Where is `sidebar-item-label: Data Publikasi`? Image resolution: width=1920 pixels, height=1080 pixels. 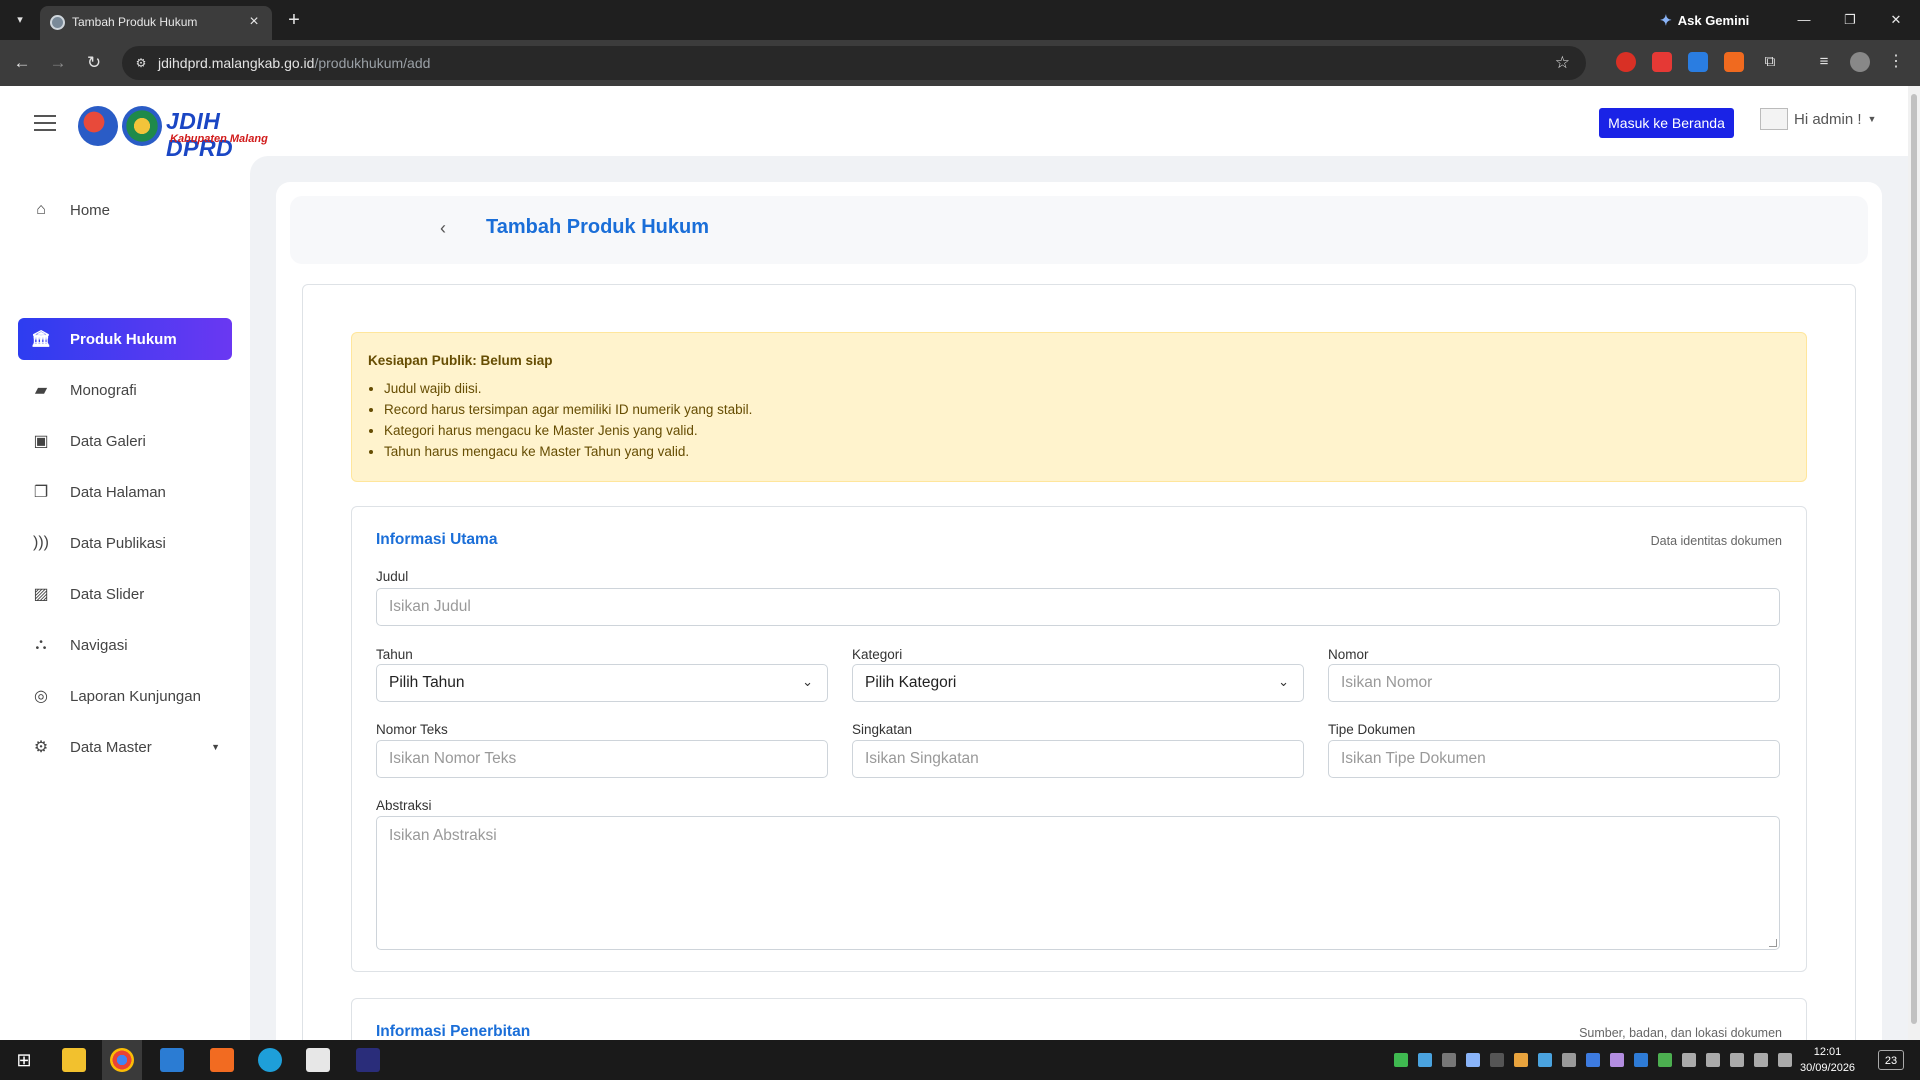 sidebar-item-label: Data Publikasi is located at coordinates (118, 543).